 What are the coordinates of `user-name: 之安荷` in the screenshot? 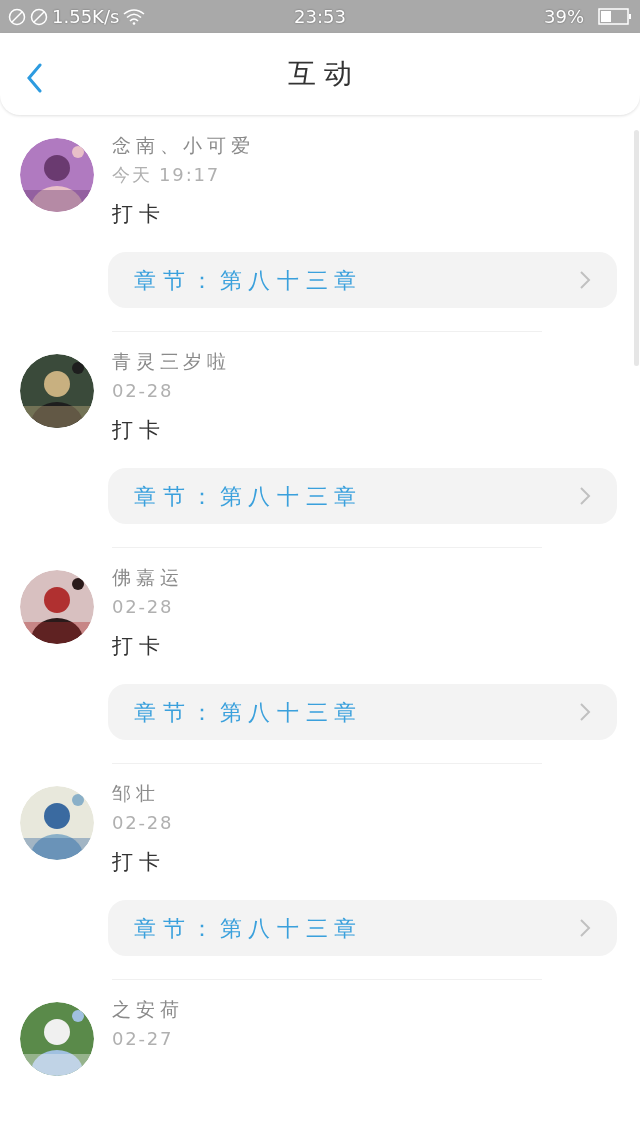 It's located at (148, 1009).